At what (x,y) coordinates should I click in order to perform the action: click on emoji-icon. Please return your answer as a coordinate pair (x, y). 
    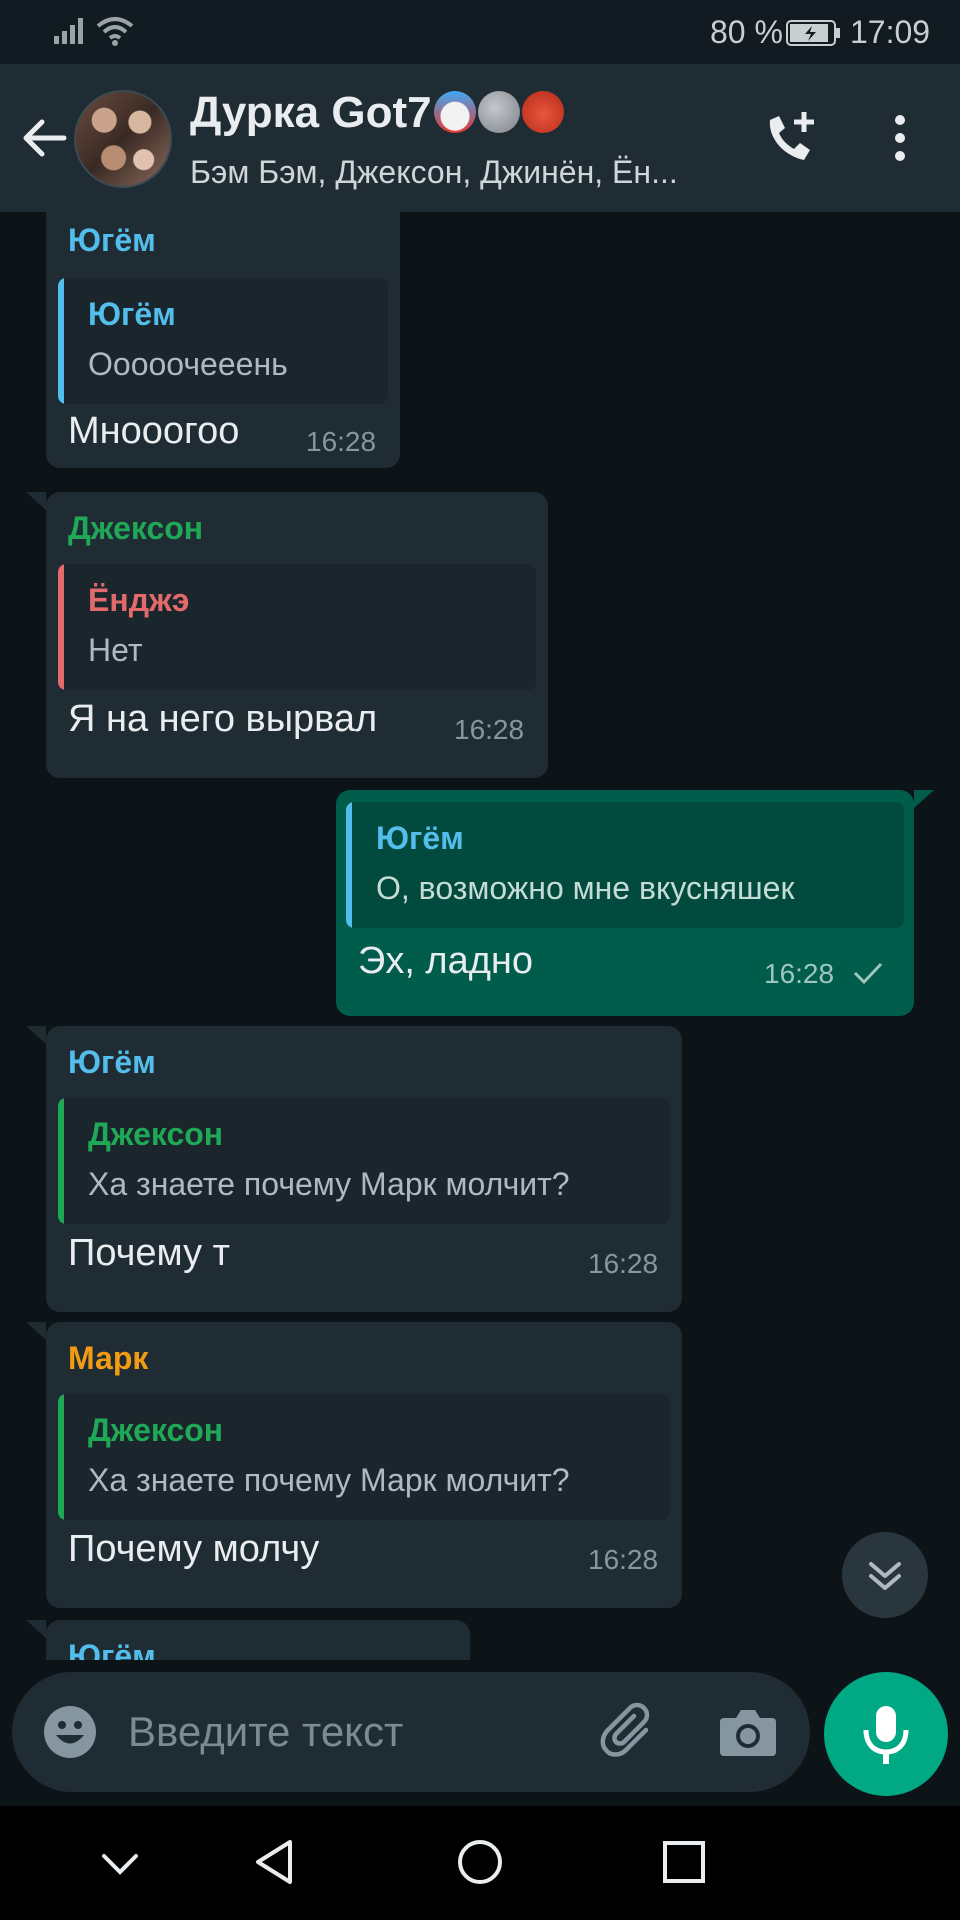
    Looking at the image, I should click on (70, 1732).